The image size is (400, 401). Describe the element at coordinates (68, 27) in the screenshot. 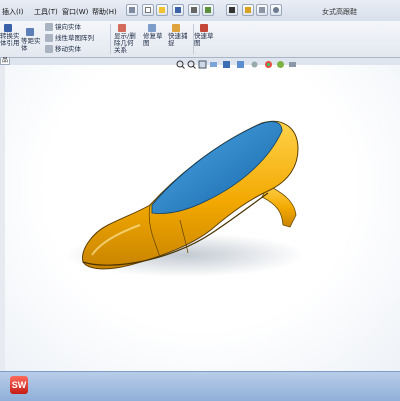

I see `mirror-entities-button: 镜向实体` at that location.